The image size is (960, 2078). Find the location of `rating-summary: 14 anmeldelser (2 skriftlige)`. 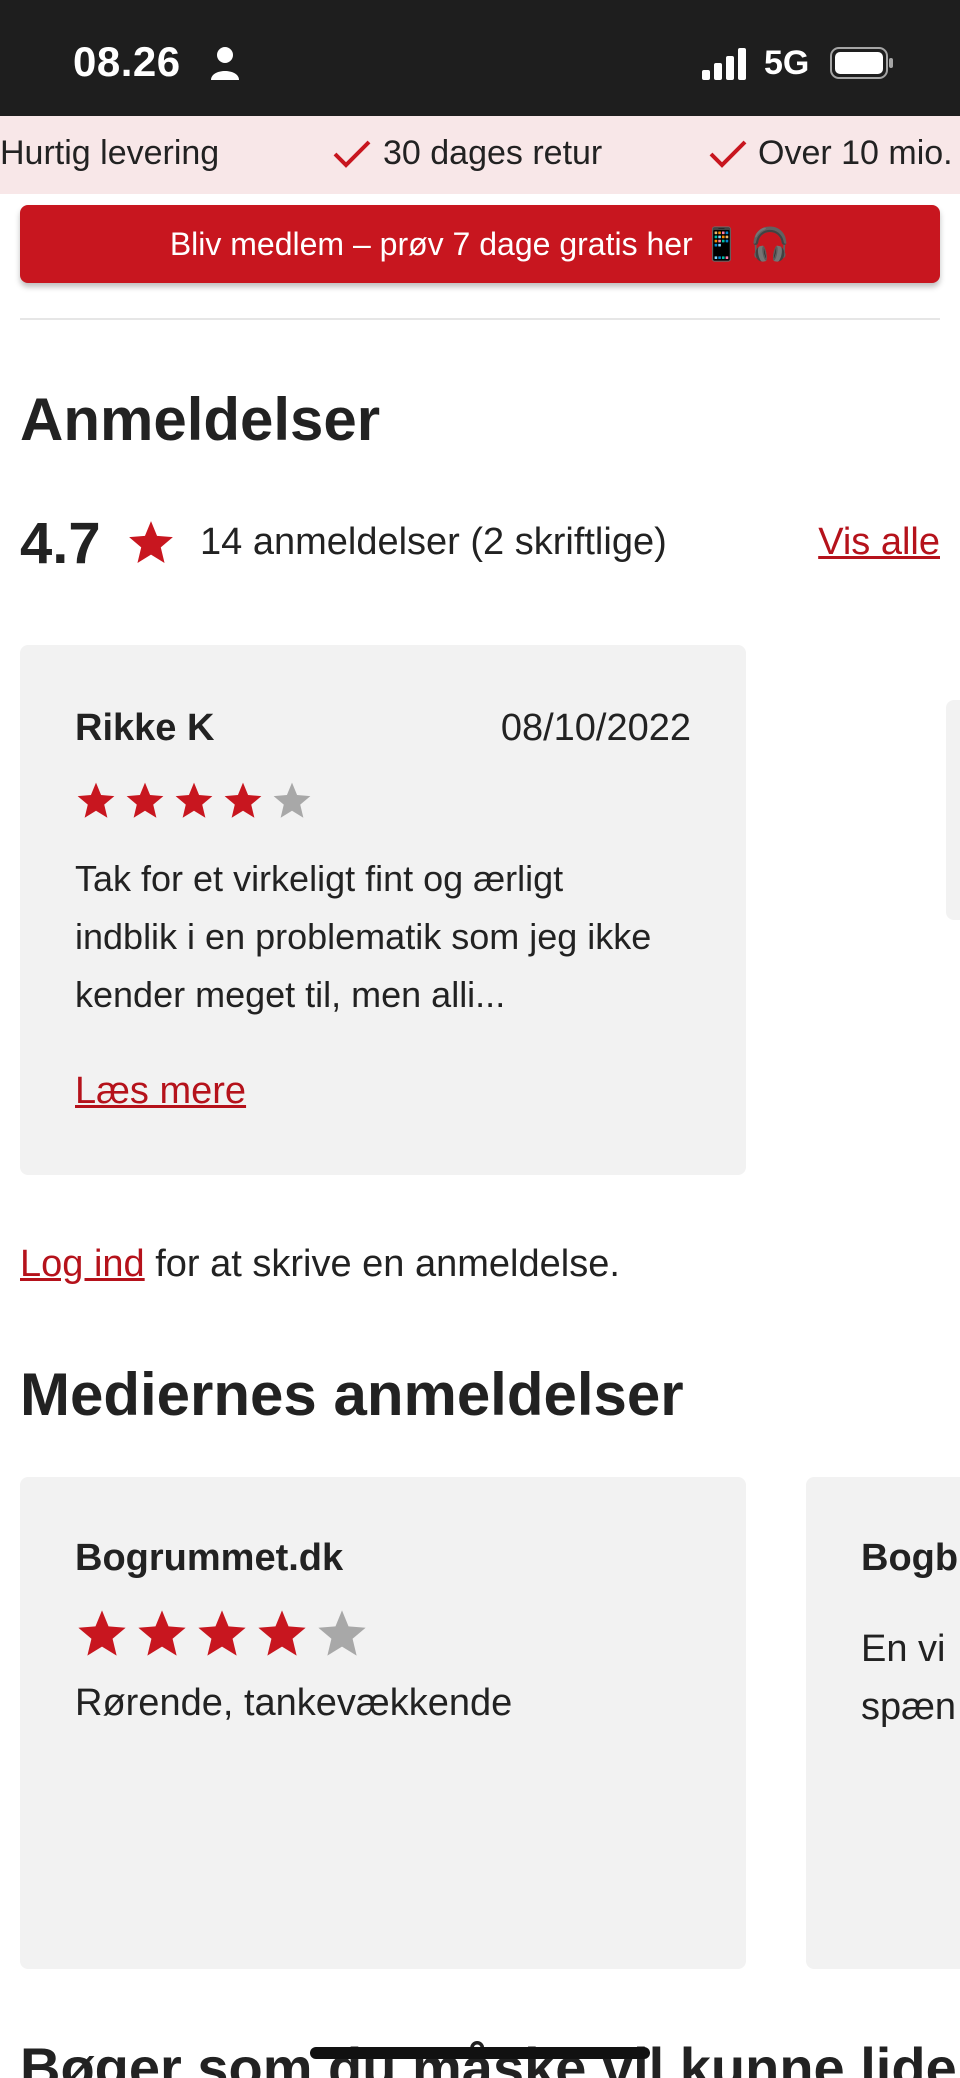

rating-summary: 14 anmeldelser (2 skriftlige) is located at coordinates (433, 542).